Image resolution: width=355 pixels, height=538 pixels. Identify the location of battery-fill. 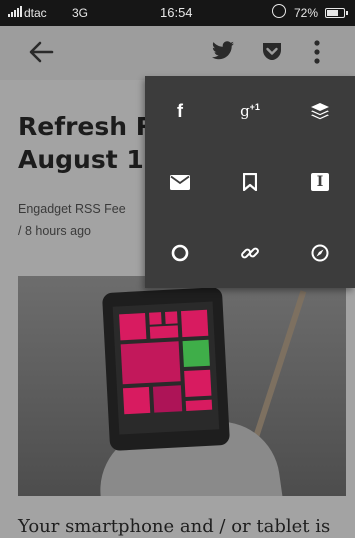
(332, 13).